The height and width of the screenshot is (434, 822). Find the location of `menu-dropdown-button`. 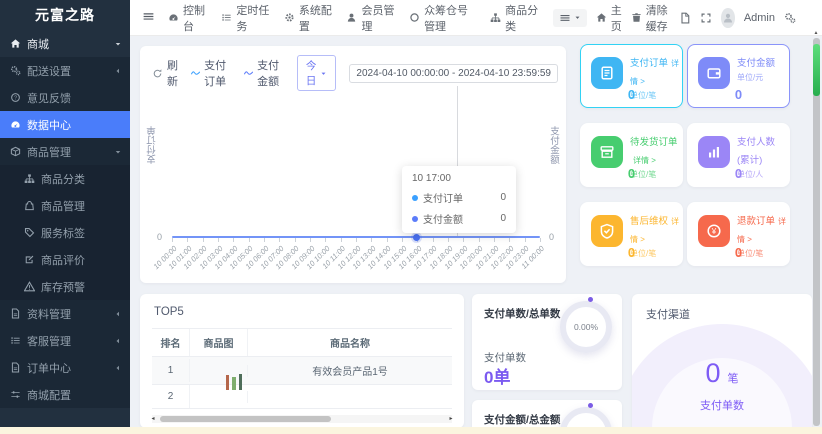

menu-dropdown-button is located at coordinates (569, 17).